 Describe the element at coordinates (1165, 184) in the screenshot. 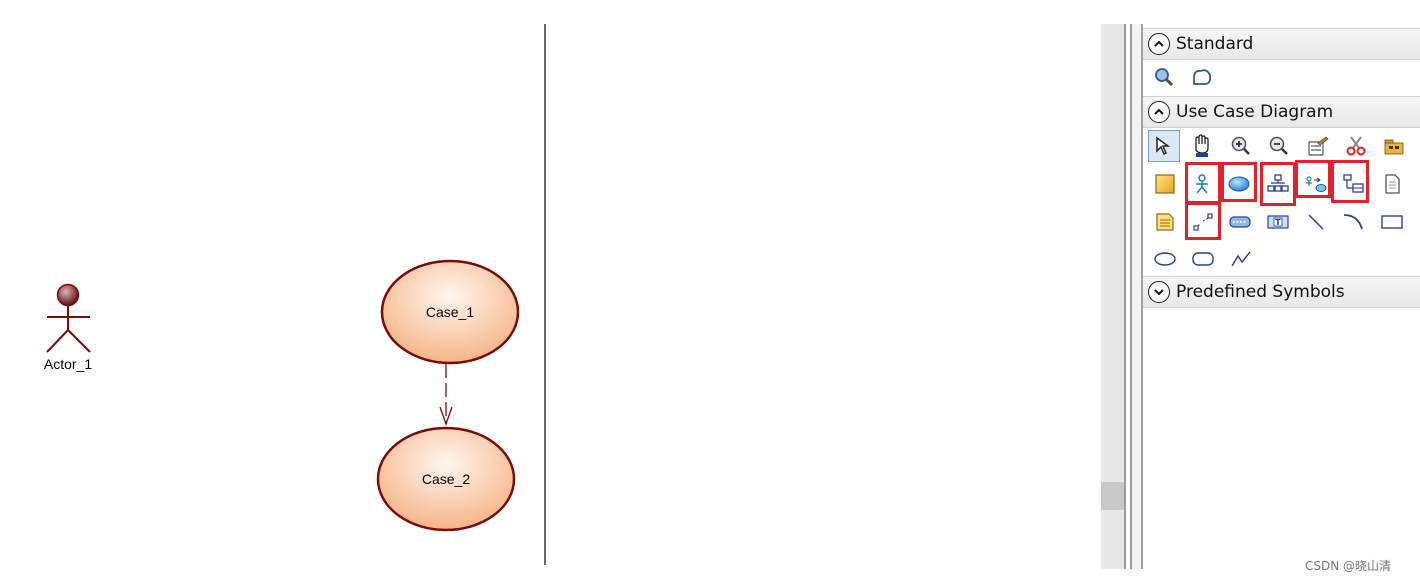

I see `package-yellow-icon` at that location.